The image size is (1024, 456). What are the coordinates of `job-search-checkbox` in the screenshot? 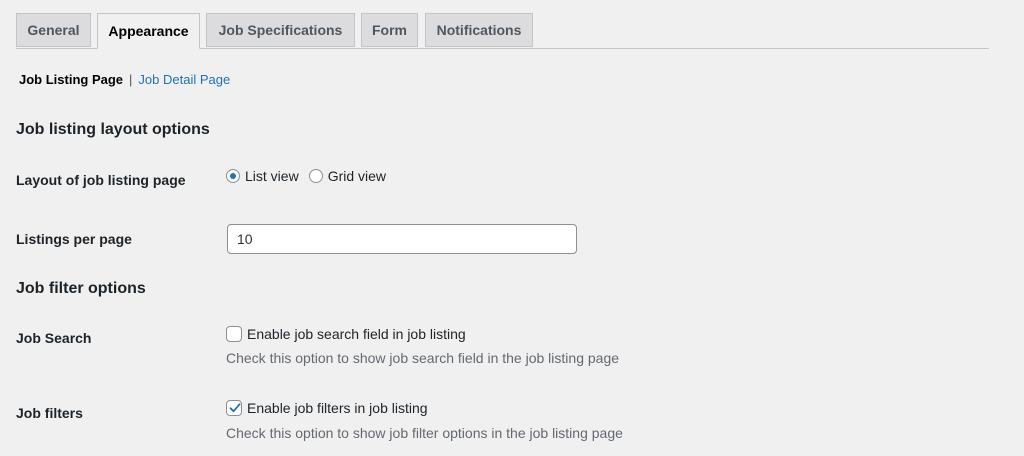 It's located at (234, 334).